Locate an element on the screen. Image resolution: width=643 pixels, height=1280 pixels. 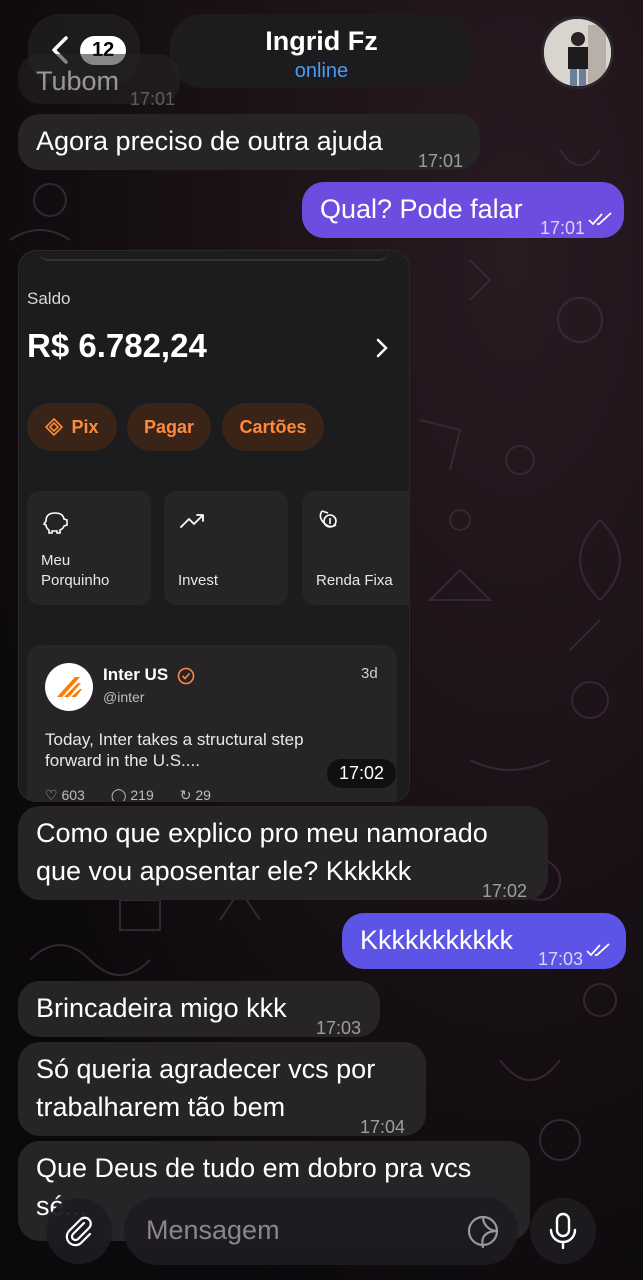
message-bubble-incoming: Agora preciso de outra ajuda 17:01 is located at coordinates (249, 142).